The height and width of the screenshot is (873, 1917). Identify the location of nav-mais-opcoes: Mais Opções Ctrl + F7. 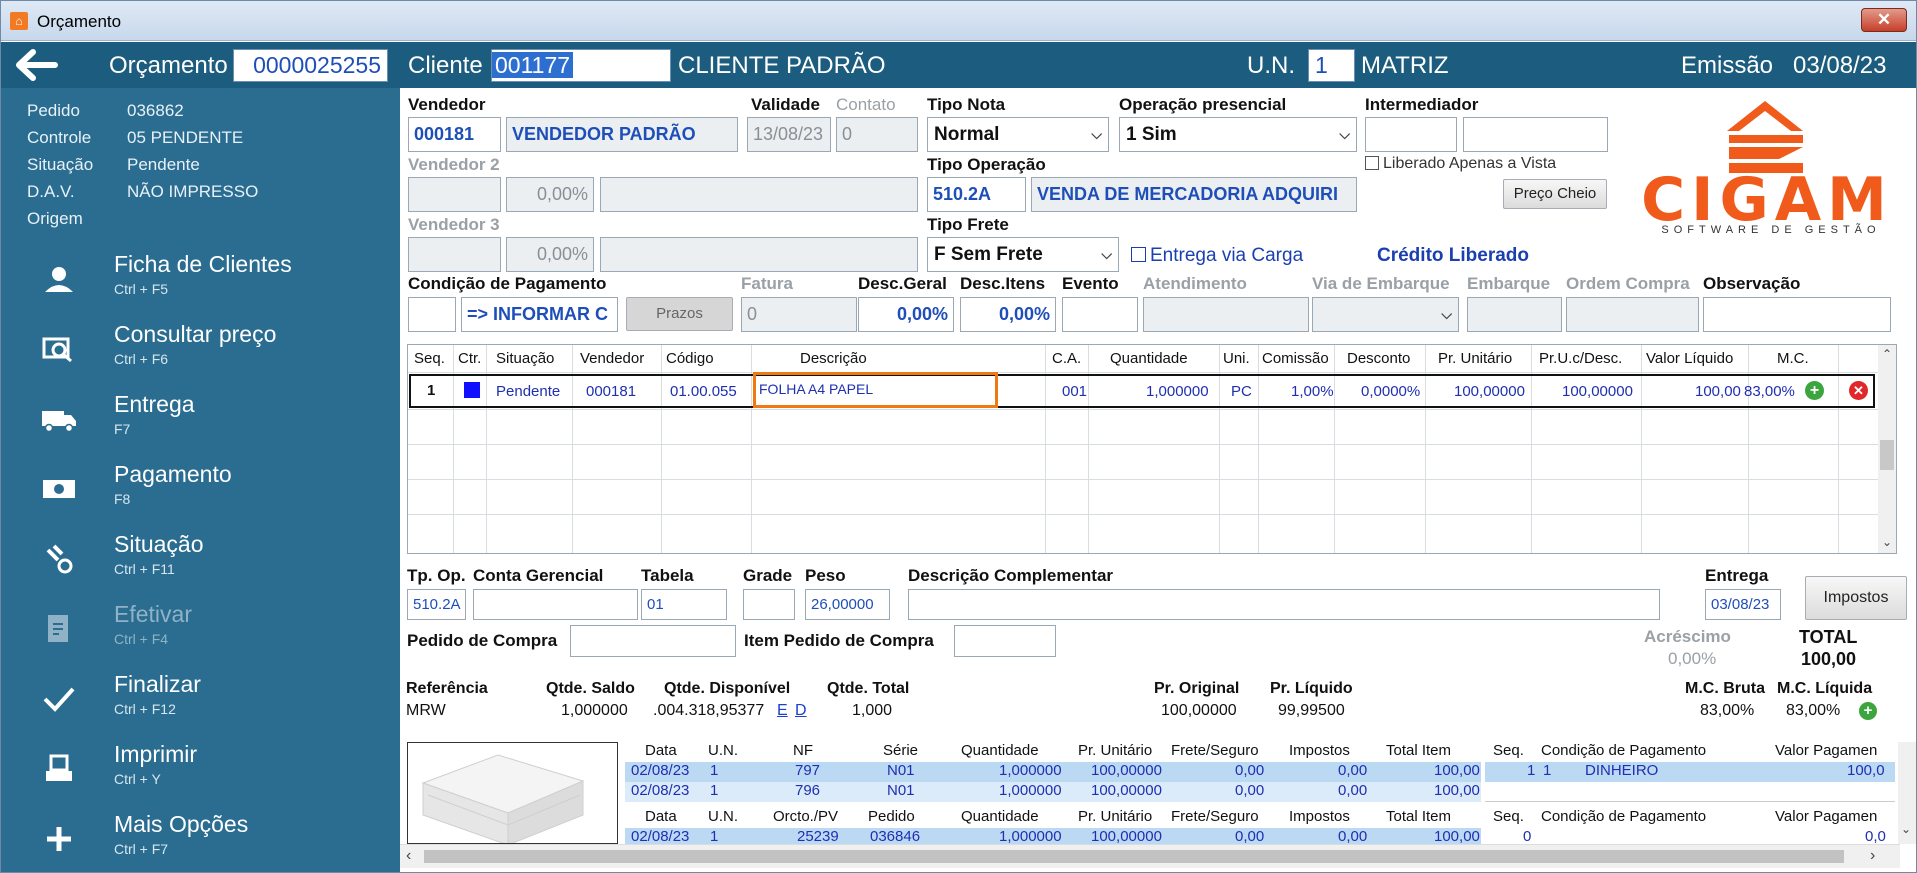
(200, 838).